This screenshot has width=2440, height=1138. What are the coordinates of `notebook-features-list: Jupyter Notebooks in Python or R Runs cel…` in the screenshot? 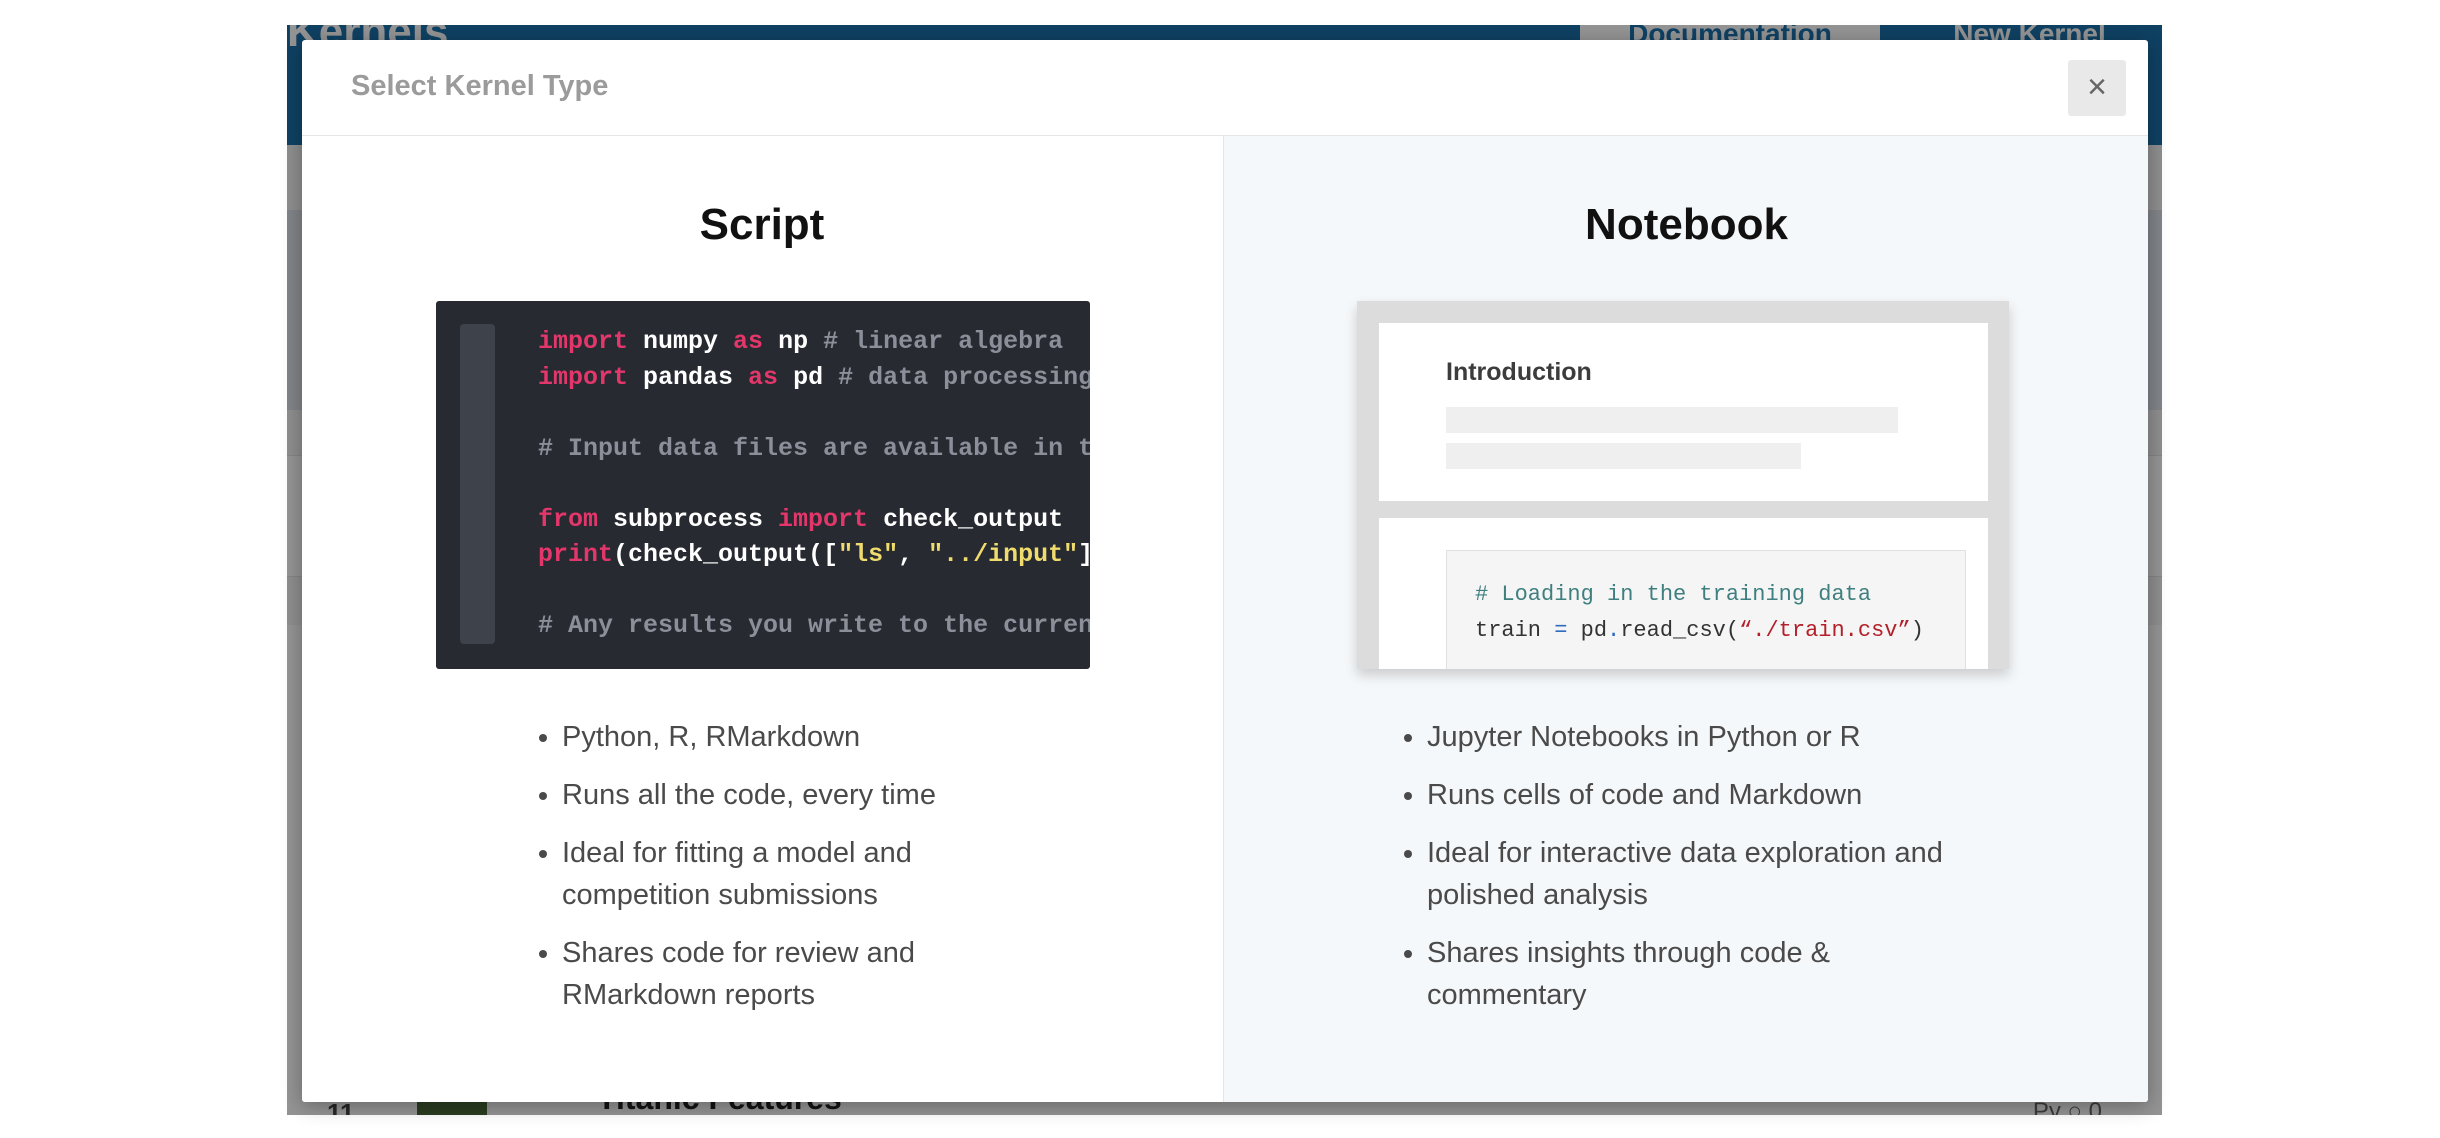 It's located at (1683, 874).